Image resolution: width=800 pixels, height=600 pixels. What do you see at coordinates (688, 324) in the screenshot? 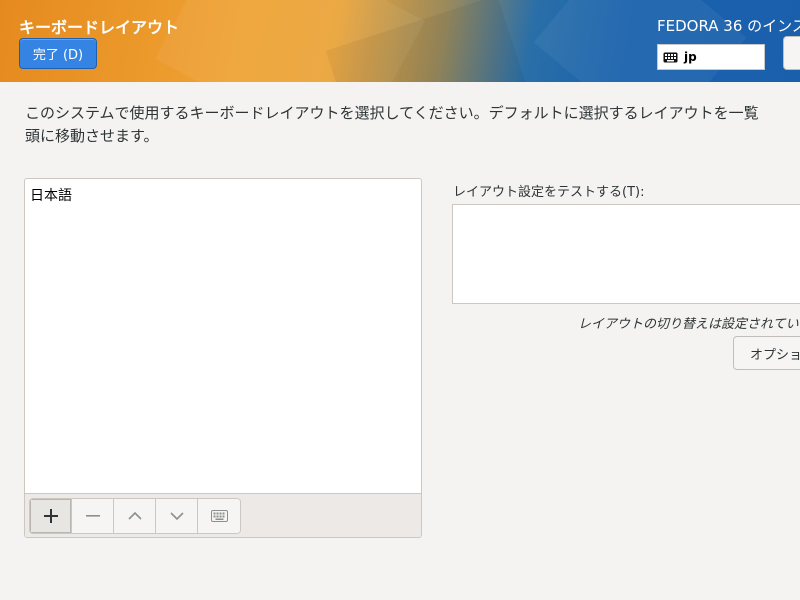
I see `layout-switch-status: レイアウトの切り替えは設定されてい` at bounding box center [688, 324].